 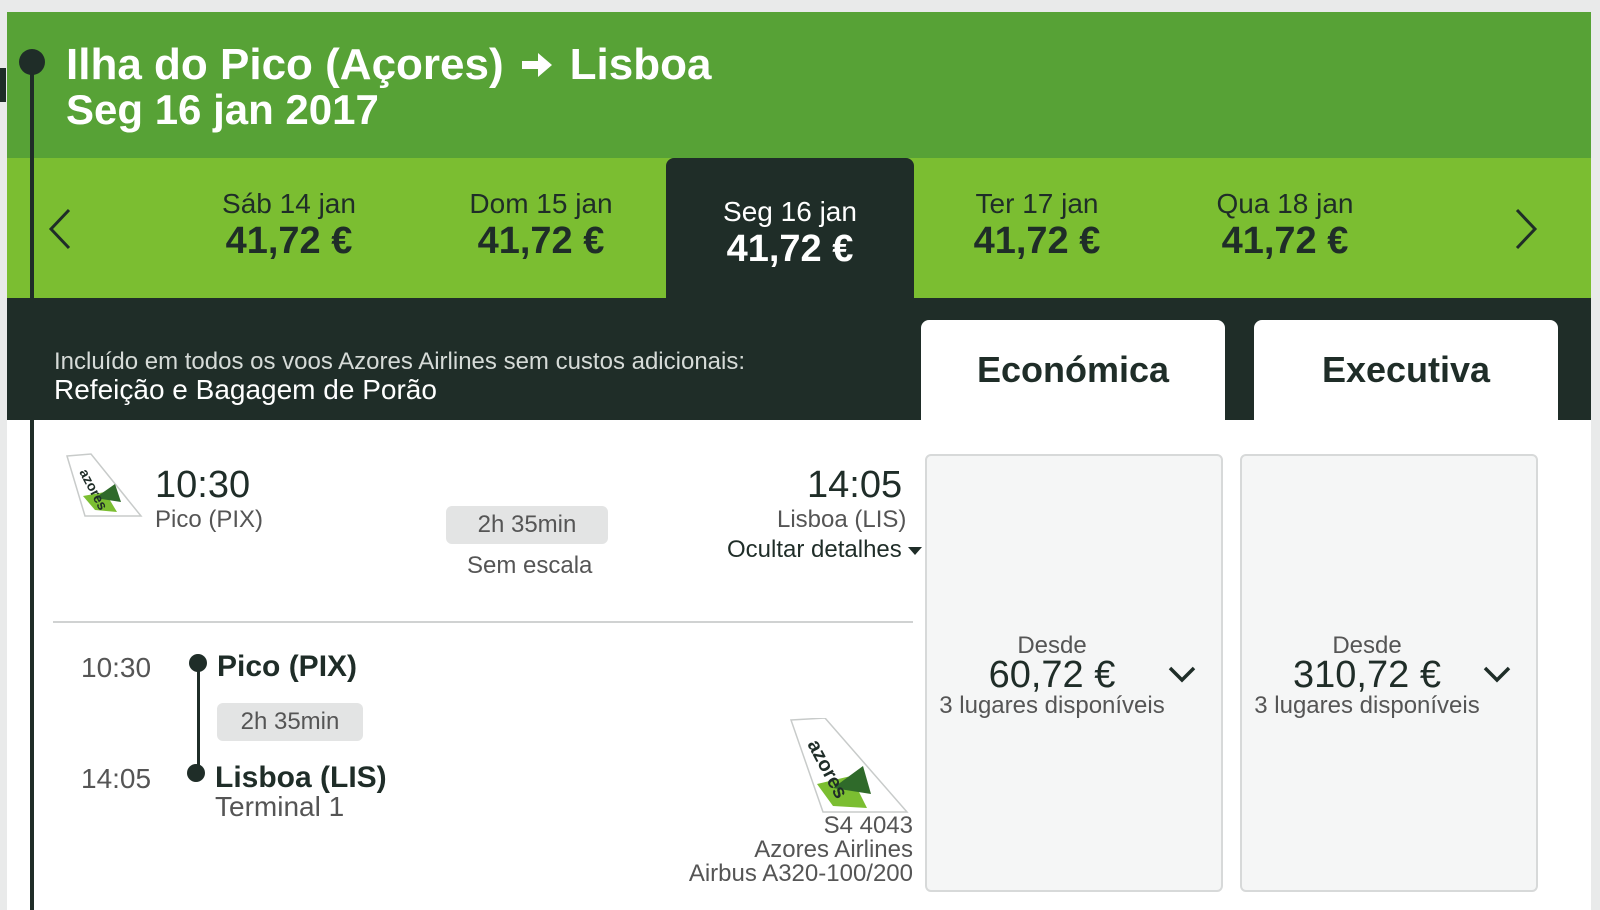 What do you see at coordinates (287, 666) in the screenshot?
I see `detail-departure-airport: Pico (PIX)` at bounding box center [287, 666].